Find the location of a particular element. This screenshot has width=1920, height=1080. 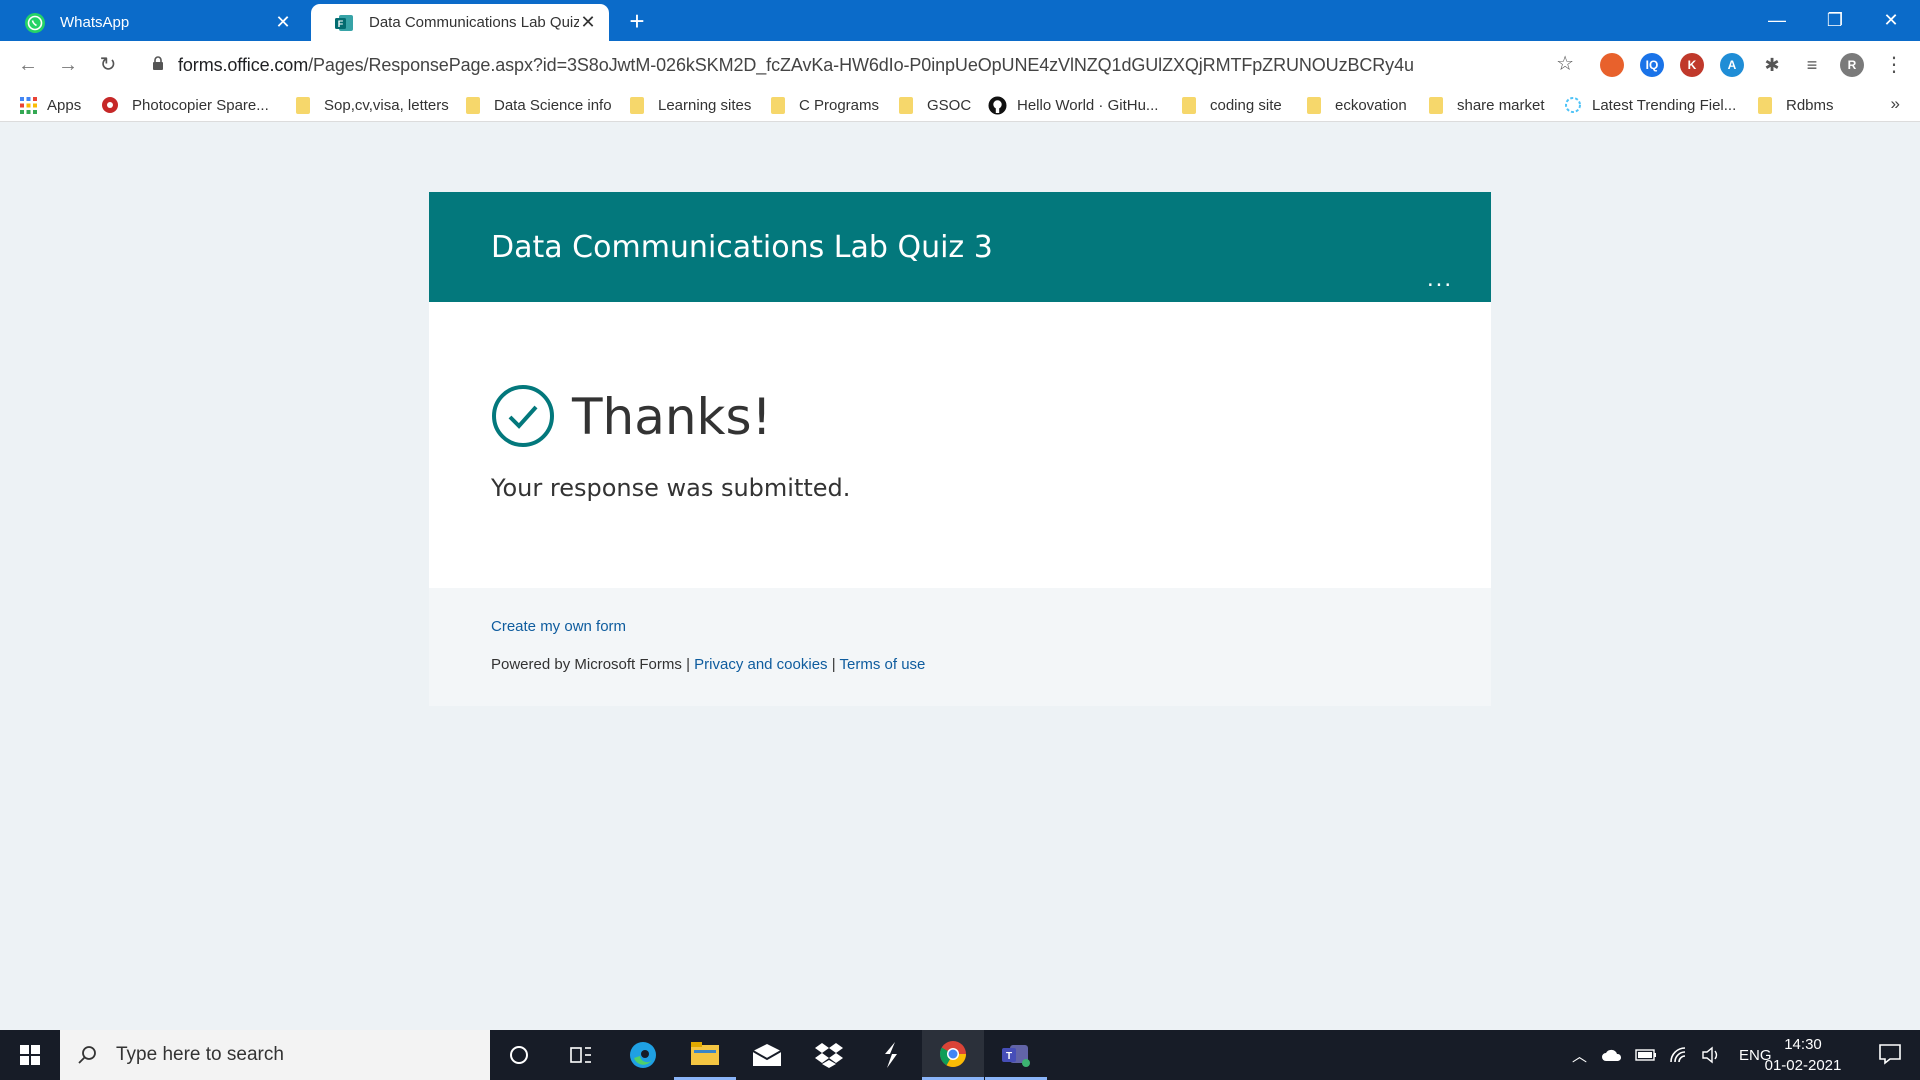

bookmark-sop-cv: Sop,cv,visa, letters is located at coordinates (372, 105).